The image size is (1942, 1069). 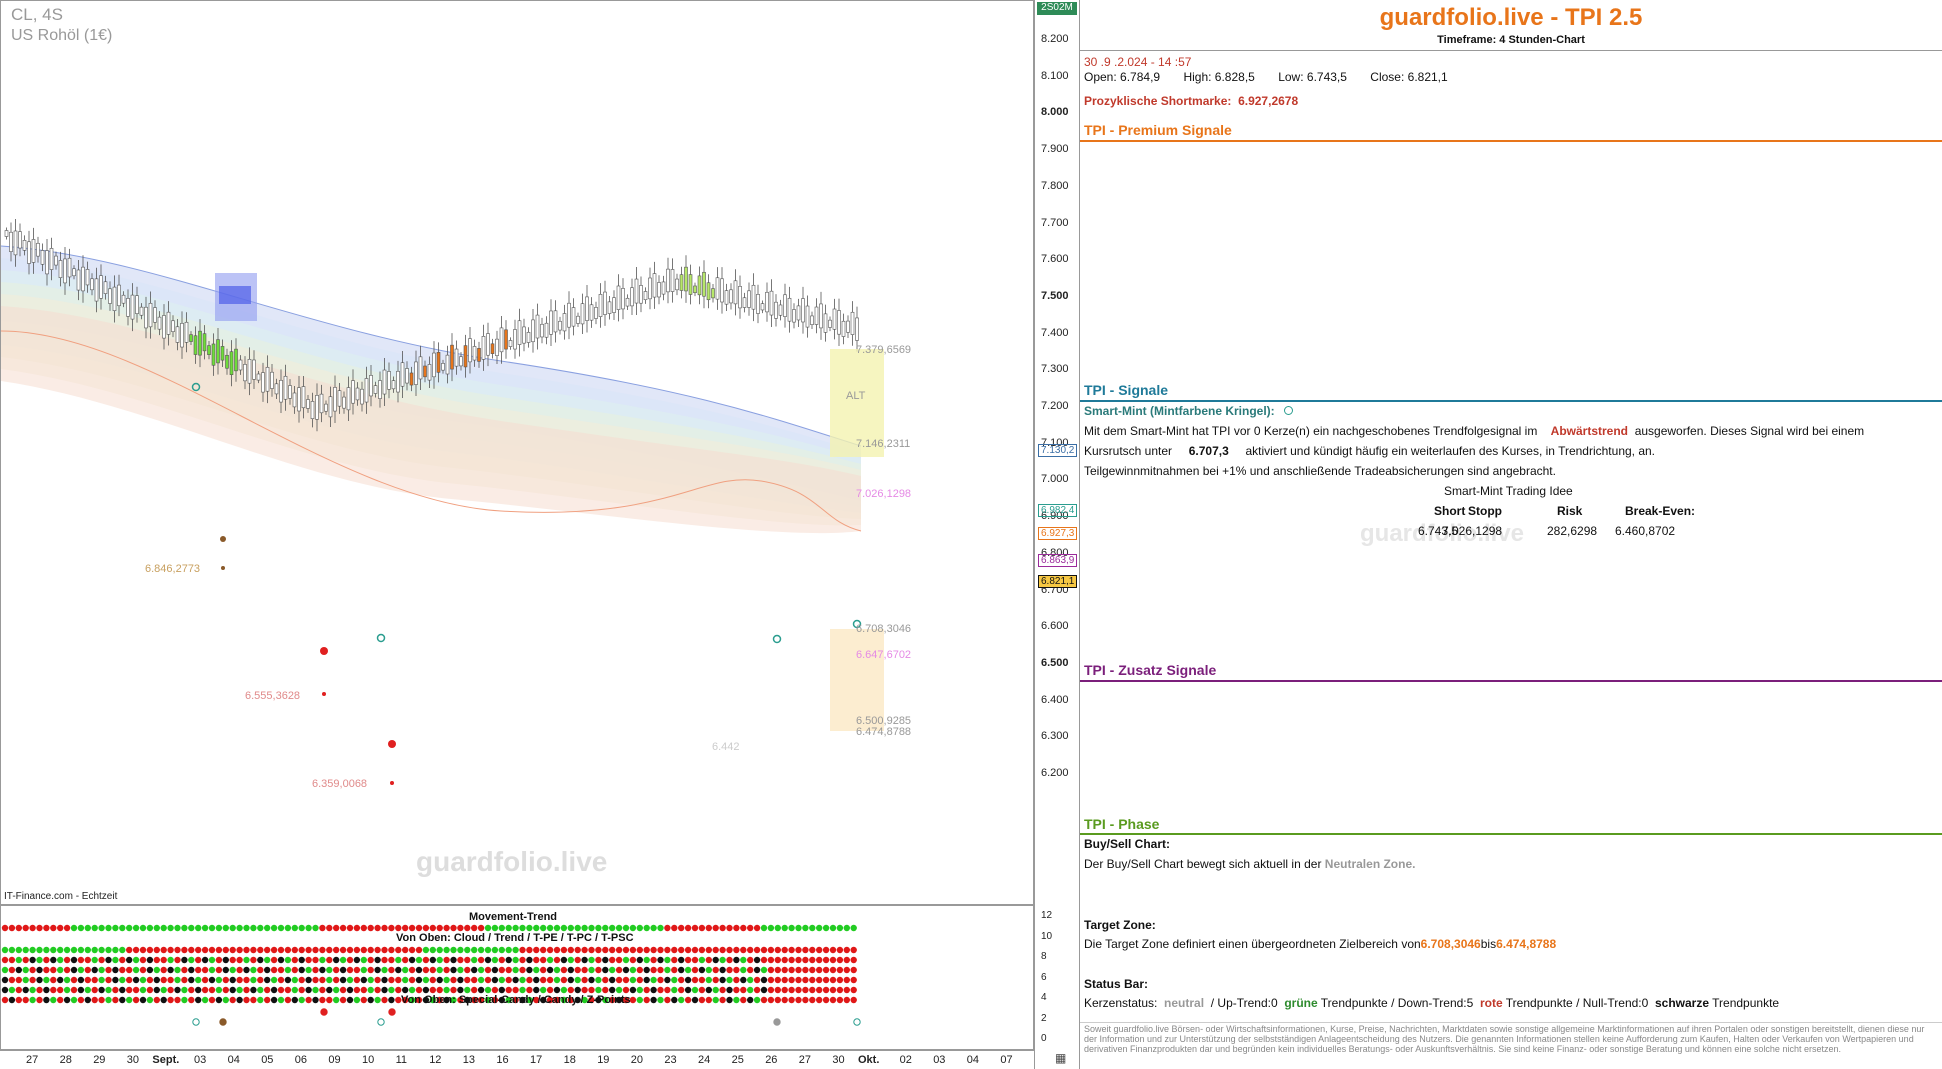 What do you see at coordinates (340, 784) in the screenshot?
I see `annotation: 6.359,0068` at bounding box center [340, 784].